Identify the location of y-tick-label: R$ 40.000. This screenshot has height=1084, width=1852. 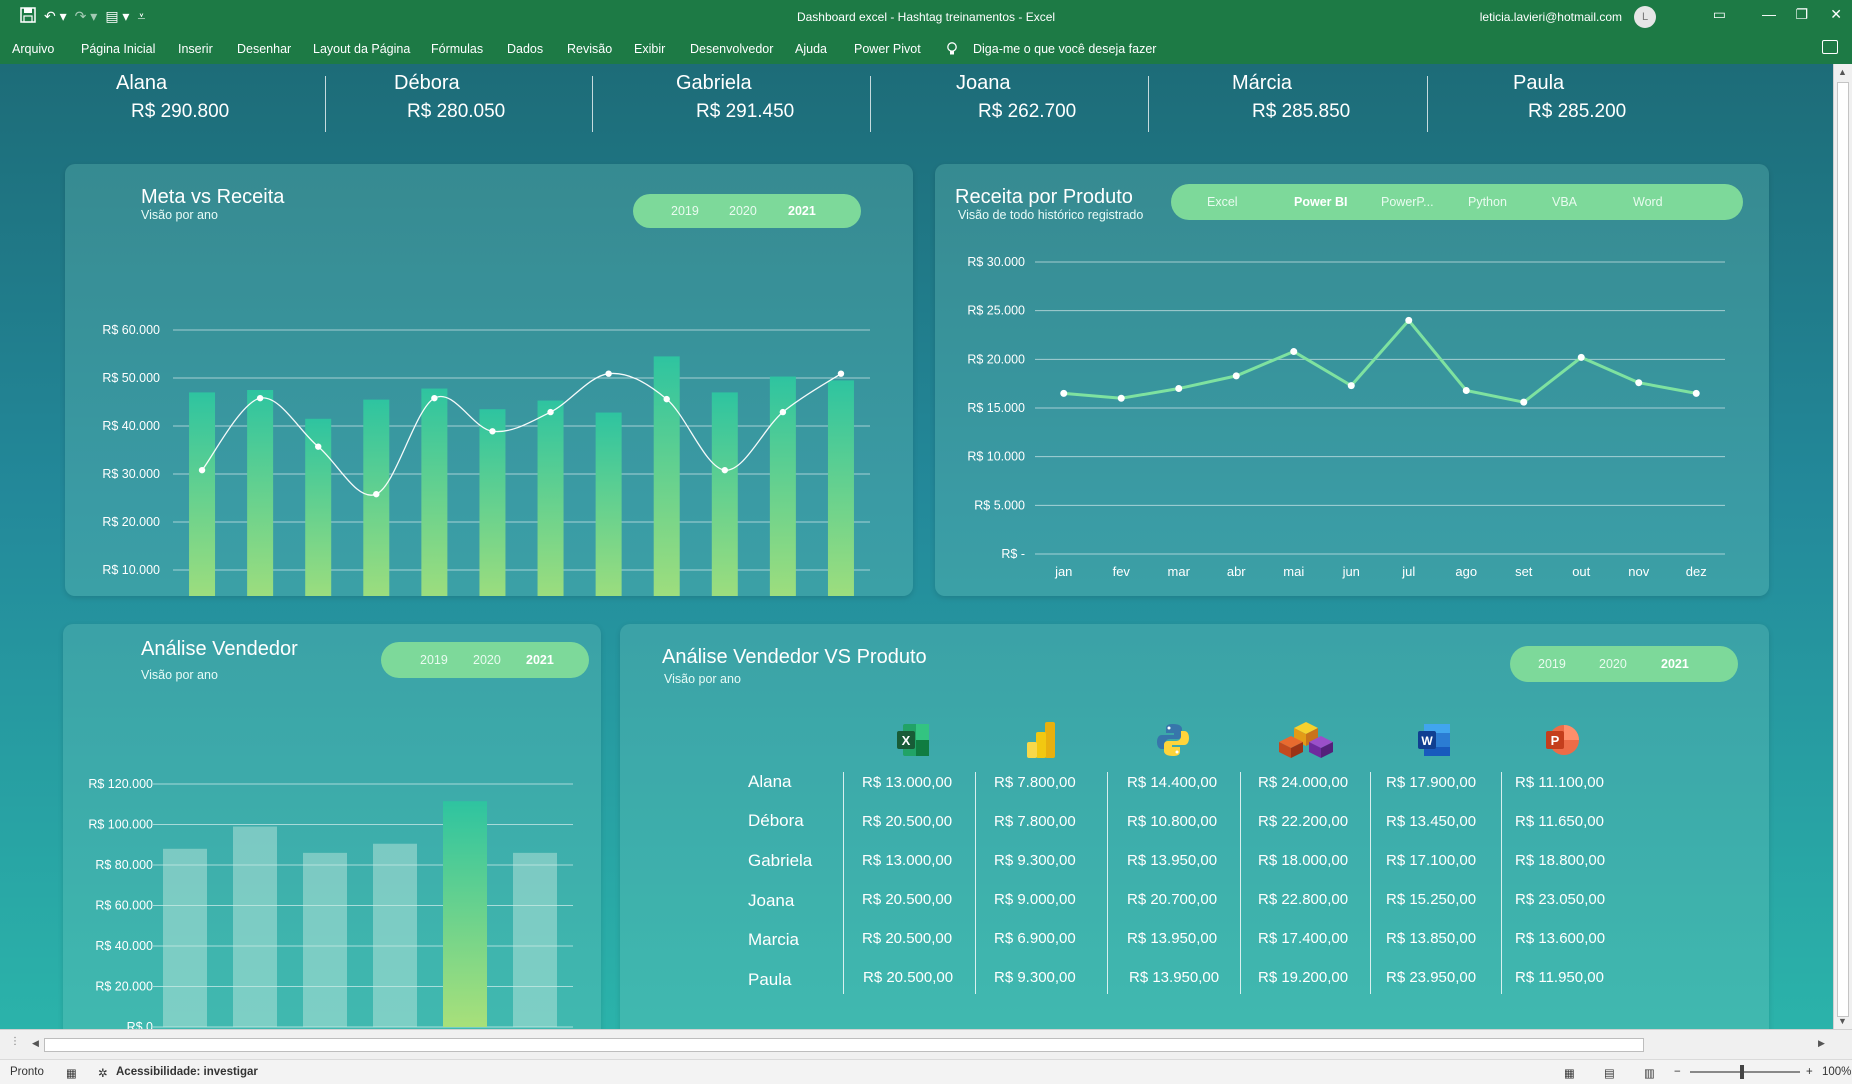
(131, 426).